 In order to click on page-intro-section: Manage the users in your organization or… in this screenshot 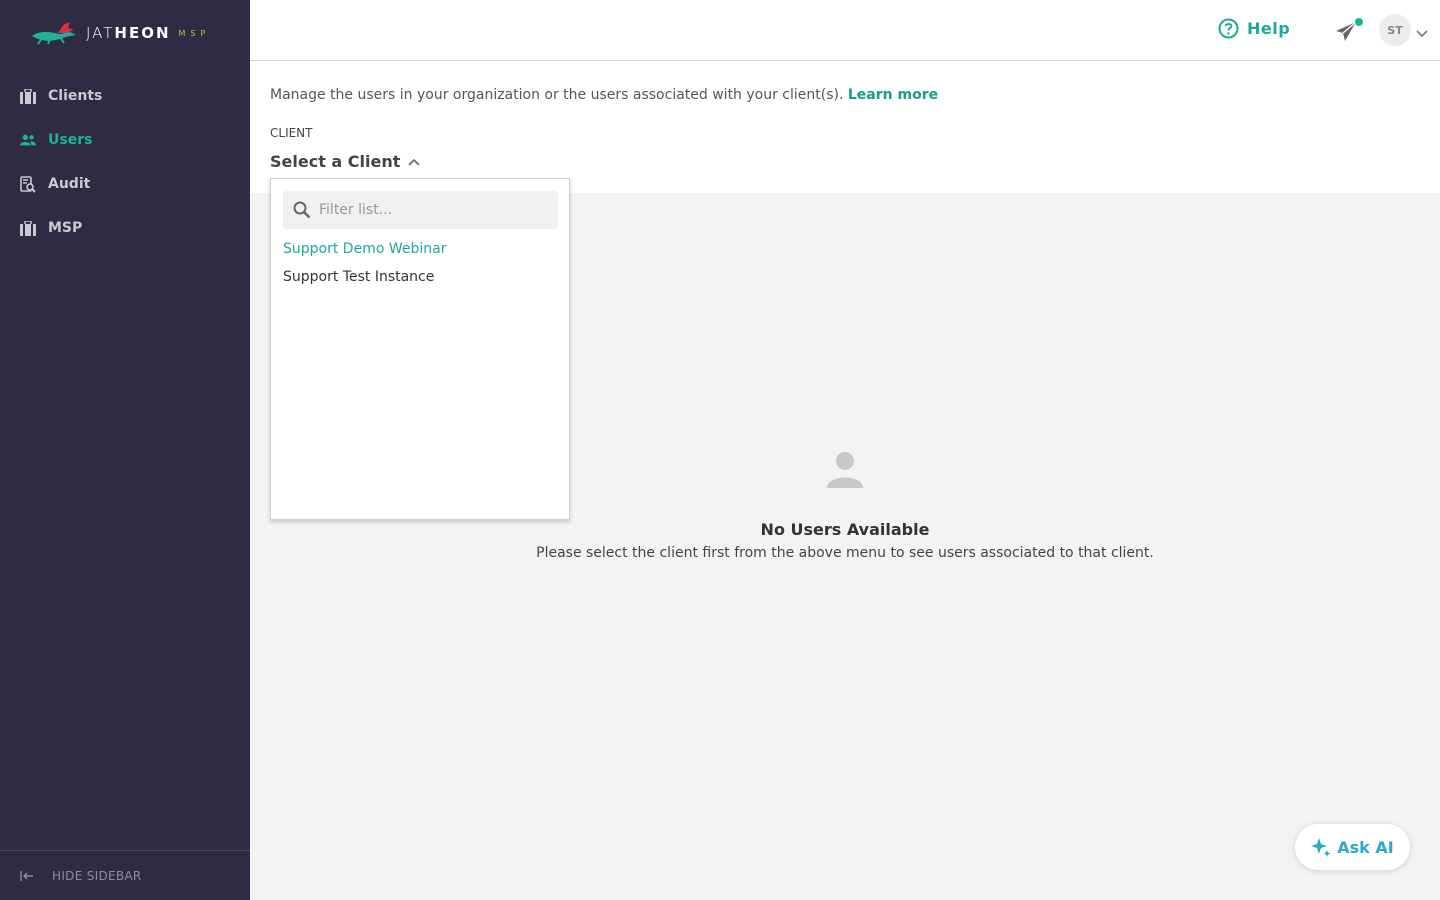, I will do `click(845, 127)`.